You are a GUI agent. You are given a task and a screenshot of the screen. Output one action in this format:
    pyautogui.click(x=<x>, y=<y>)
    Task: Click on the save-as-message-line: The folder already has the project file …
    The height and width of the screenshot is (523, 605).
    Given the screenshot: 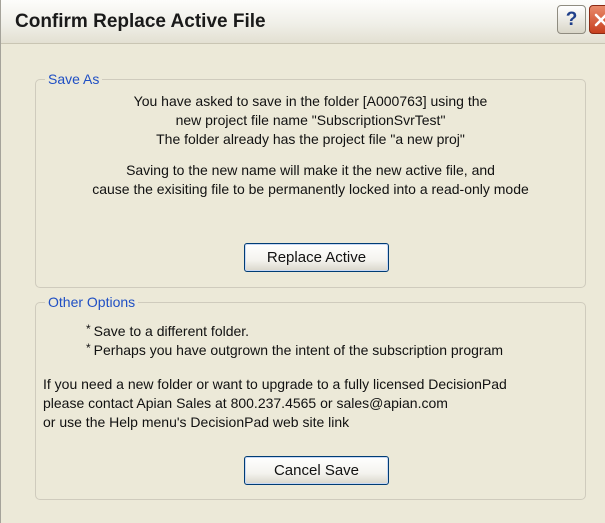 What is the action you would take?
    pyautogui.click(x=310, y=139)
    